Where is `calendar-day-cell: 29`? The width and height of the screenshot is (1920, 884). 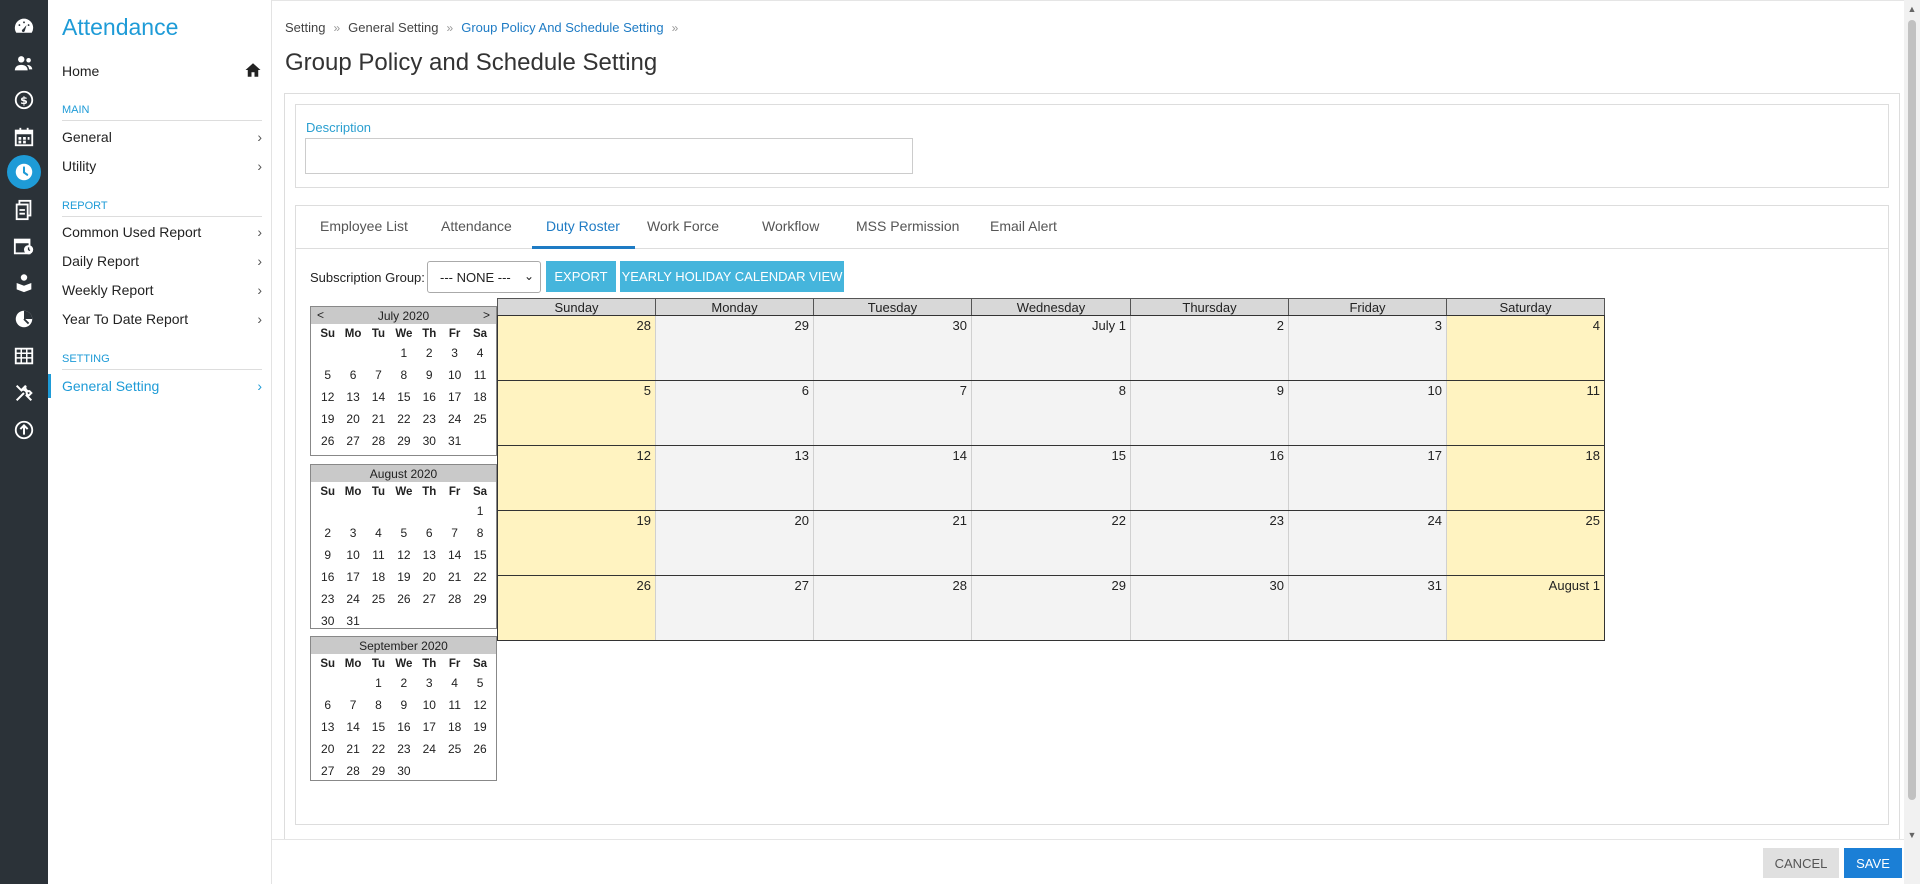
calendar-day-cell: 29 is located at coordinates (734, 348).